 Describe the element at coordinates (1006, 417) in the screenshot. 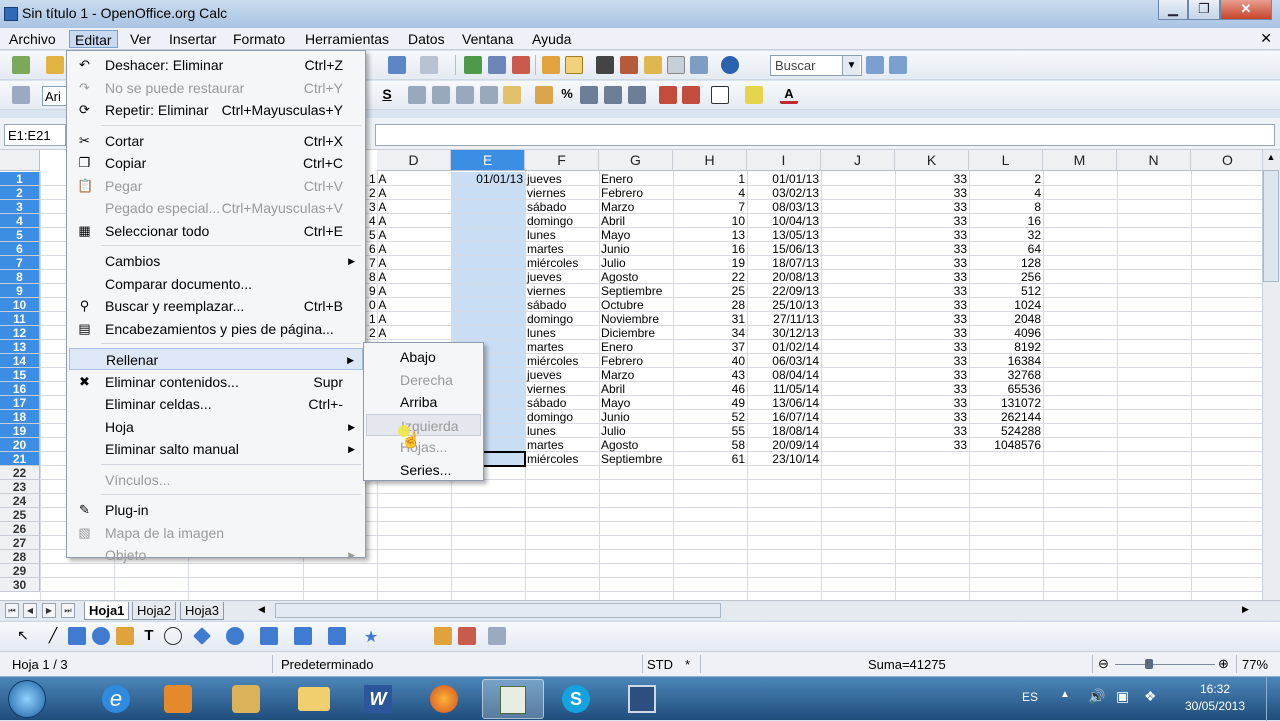

I see `cell-l-18: 262144` at that location.